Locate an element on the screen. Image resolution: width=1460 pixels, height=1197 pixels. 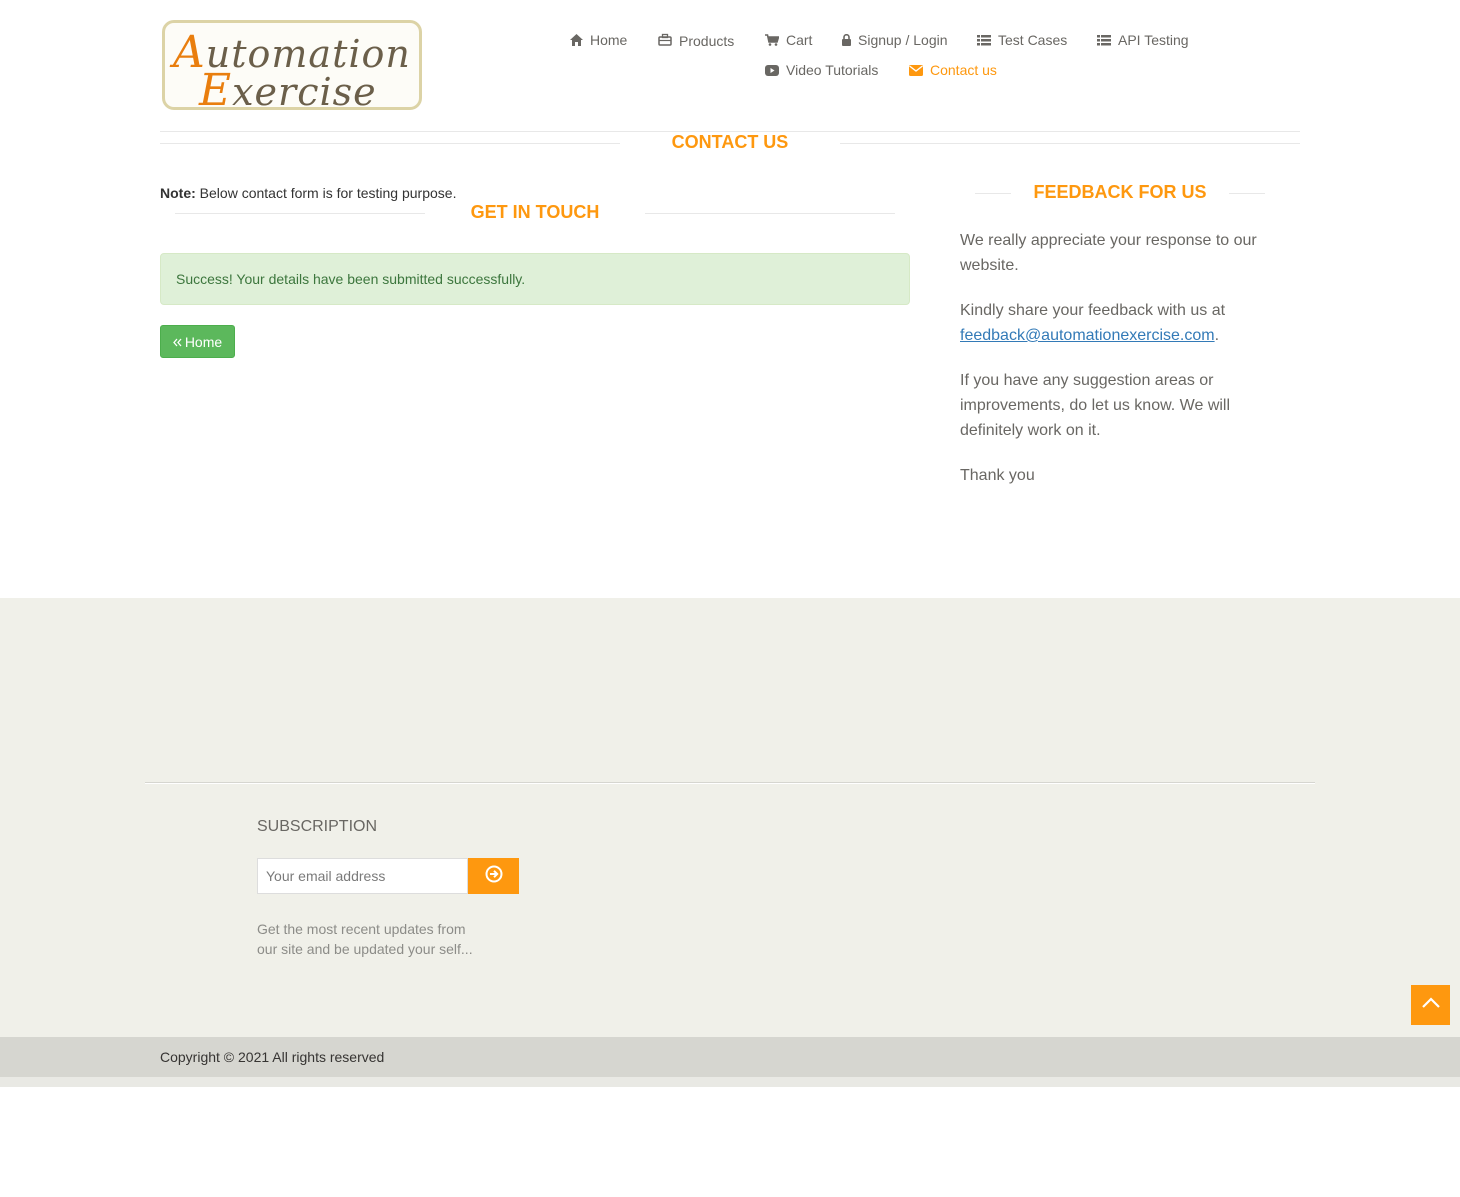
nav-contact-us-label: Contact us is located at coordinates (963, 70).